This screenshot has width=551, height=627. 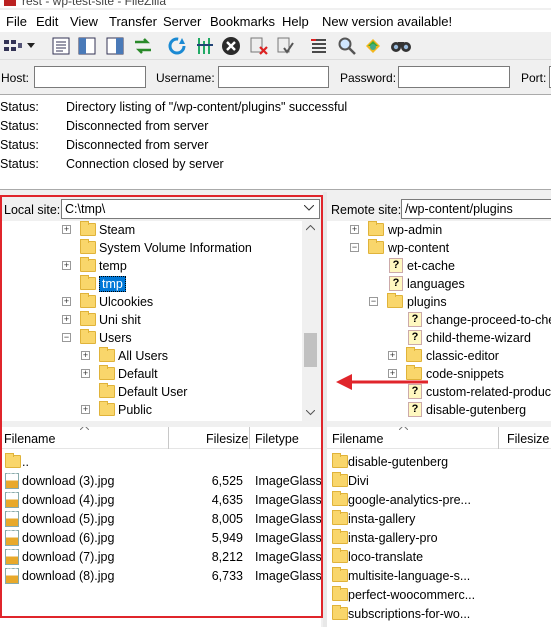 I want to click on file-name: download (7).jpg, so click(x=68, y=557).